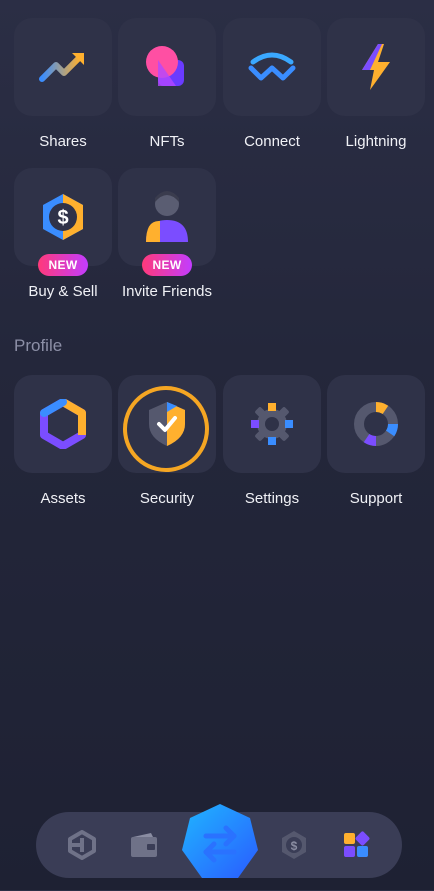 This screenshot has height=891, width=434. What do you see at coordinates (167, 141) in the screenshot?
I see `nfts-label: NFTs` at bounding box center [167, 141].